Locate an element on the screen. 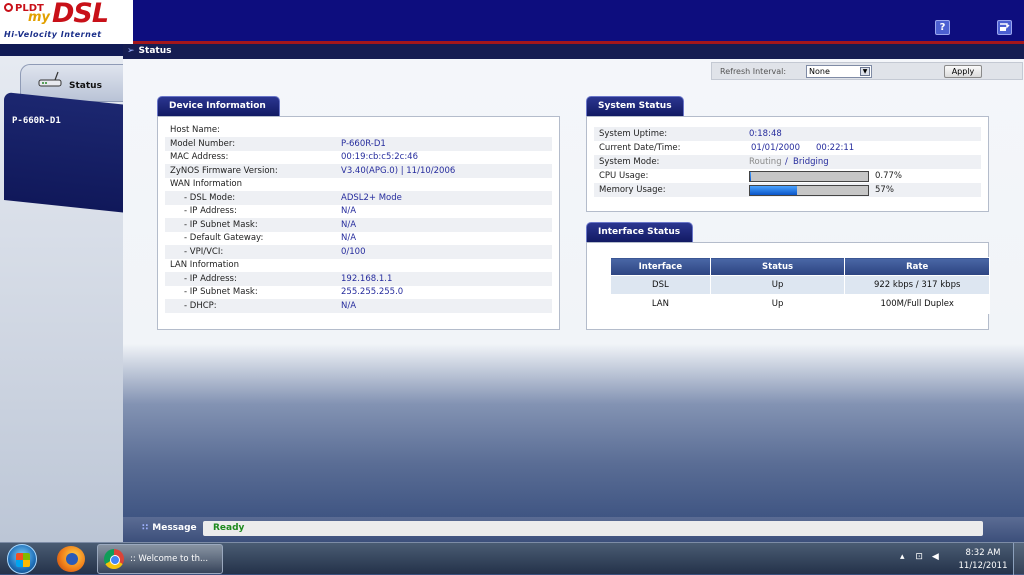 The image size is (1024, 575). chrome-icon is located at coordinates (114, 559).